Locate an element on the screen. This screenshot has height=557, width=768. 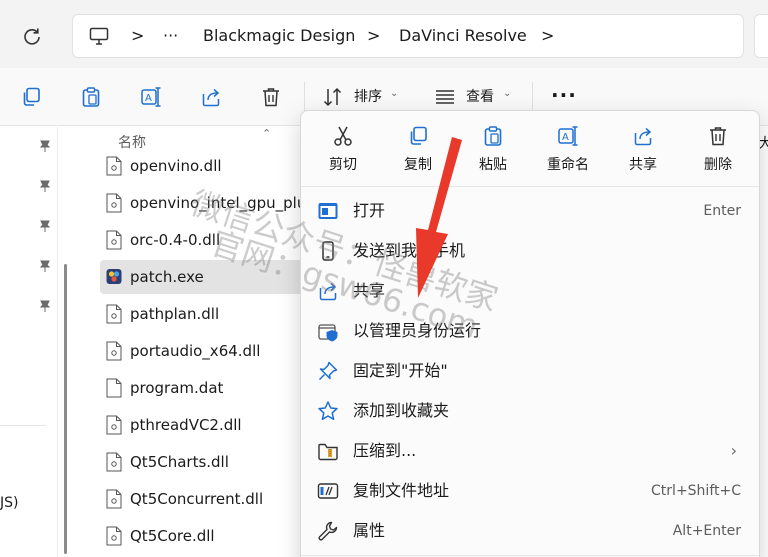
menu-item-shortcut: Alt+Enter is located at coordinates (706, 531).